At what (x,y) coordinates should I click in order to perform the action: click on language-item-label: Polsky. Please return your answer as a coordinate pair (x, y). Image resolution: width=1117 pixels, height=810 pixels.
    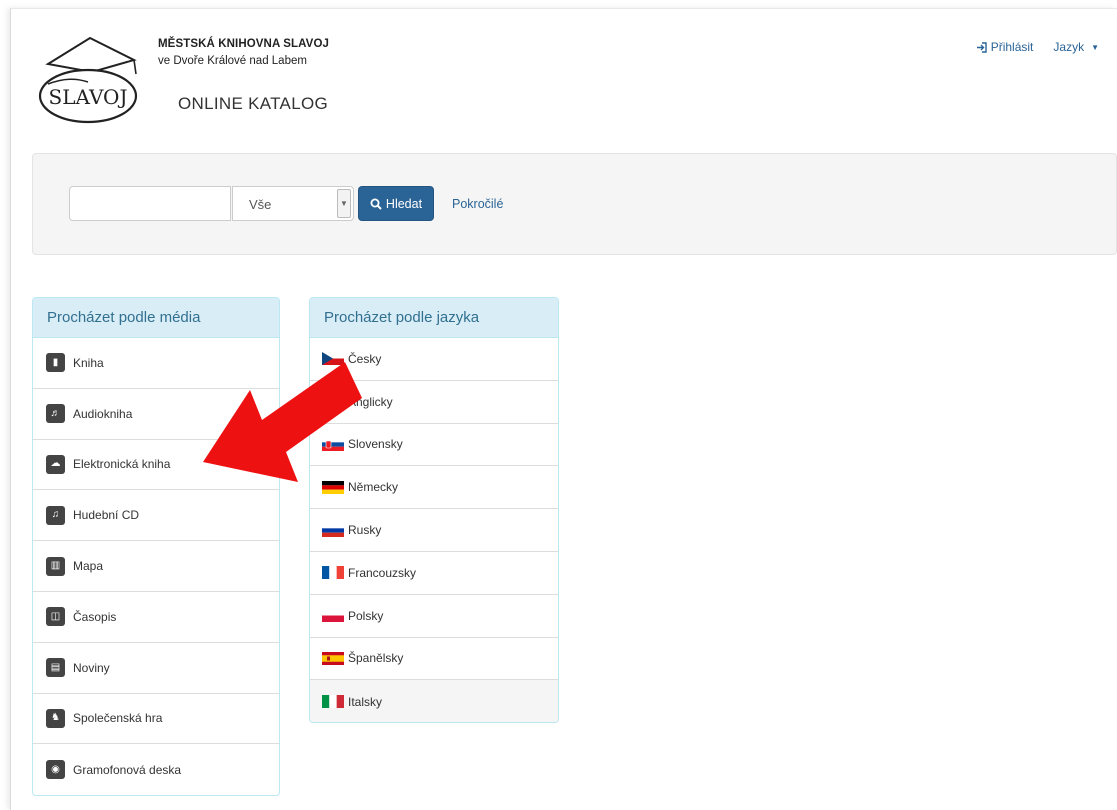
    Looking at the image, I should click on (366, 615).